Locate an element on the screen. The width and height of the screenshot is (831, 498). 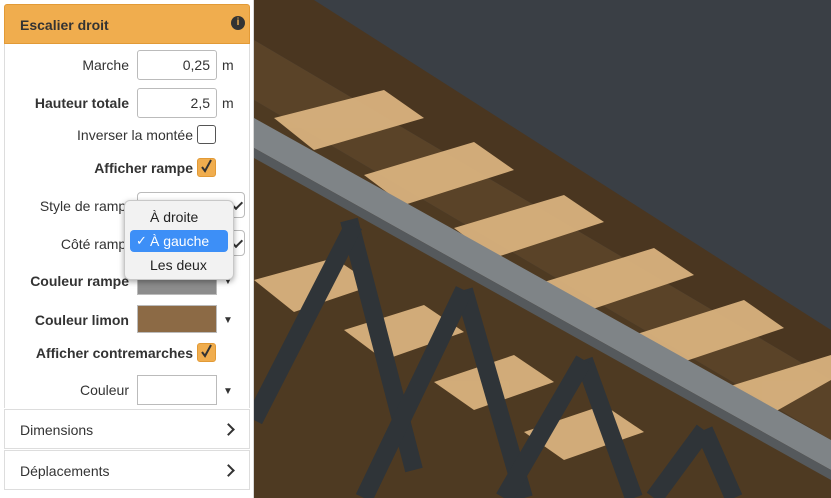
dropdown-option-droite: À droite is located at coordinates (179, 217).